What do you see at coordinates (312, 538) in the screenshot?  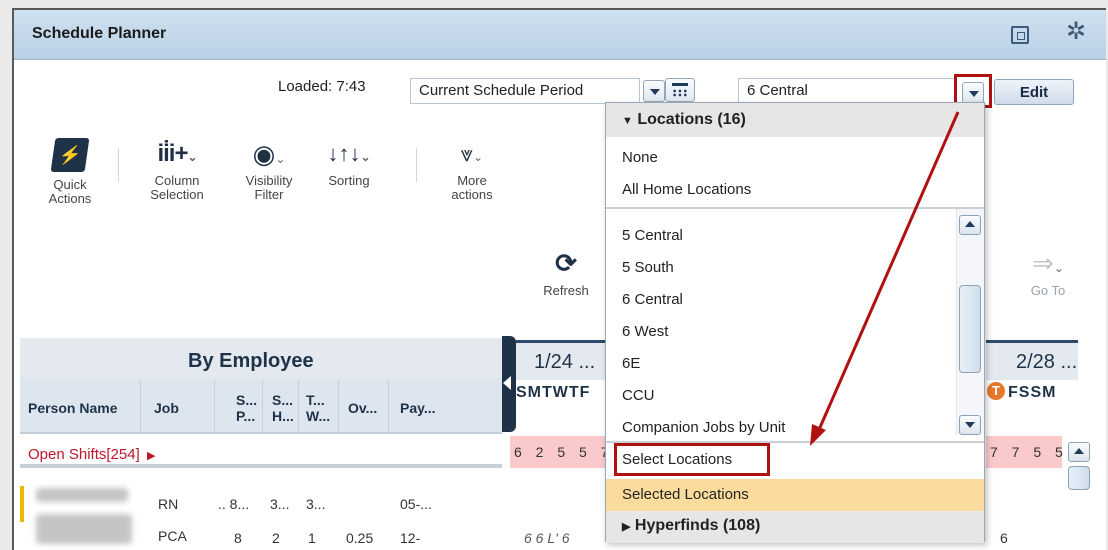 I see `row-value: 1` at bounding box center [312, 538].